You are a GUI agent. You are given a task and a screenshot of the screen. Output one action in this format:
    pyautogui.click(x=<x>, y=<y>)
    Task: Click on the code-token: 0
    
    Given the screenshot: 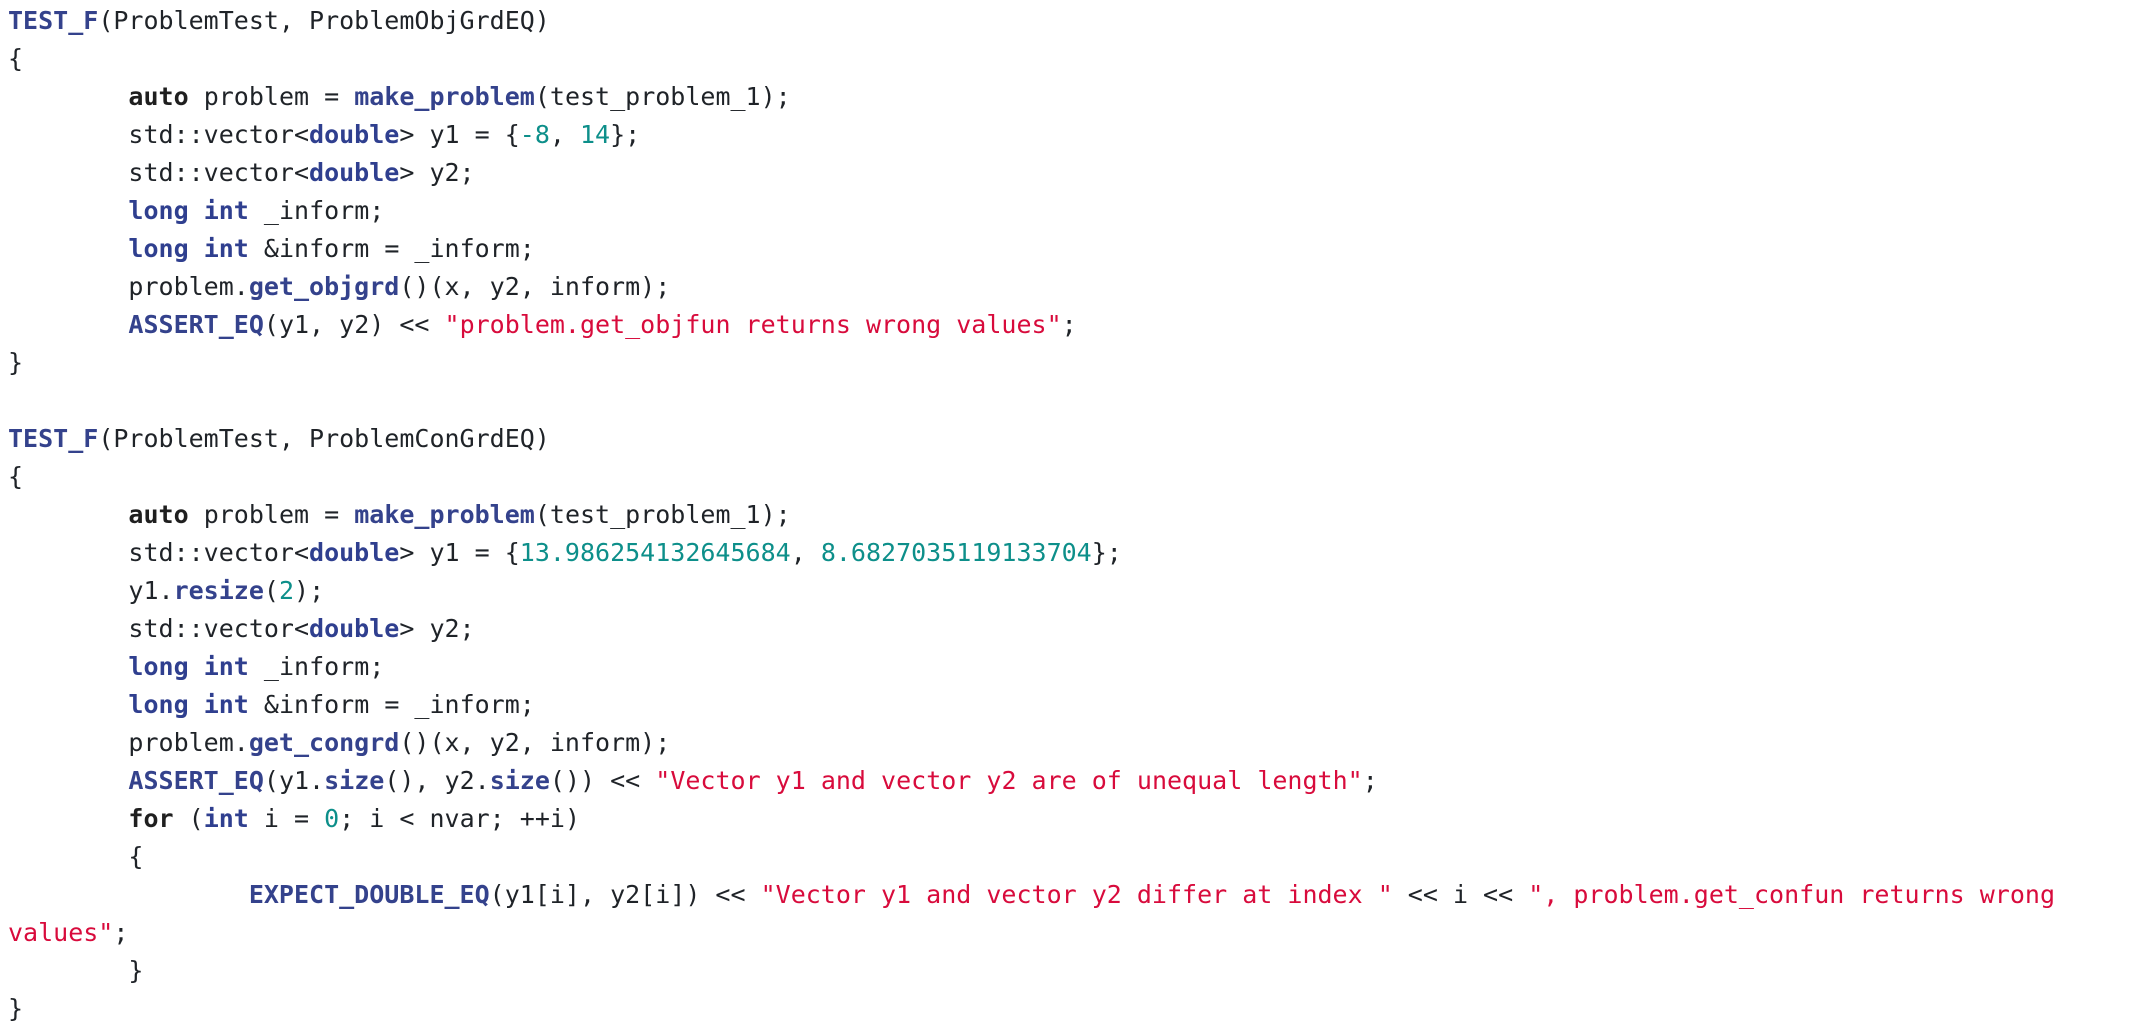 What is the action you would take?
    pyautogui.click(x=332, y=818)
    